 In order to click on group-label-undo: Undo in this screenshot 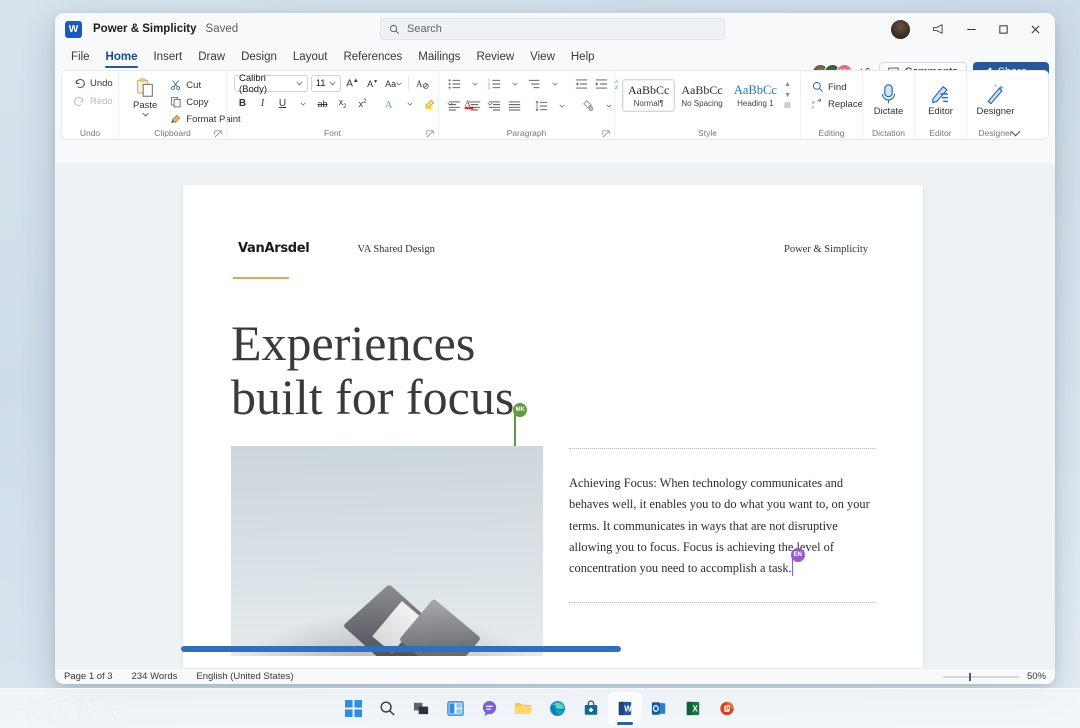, I will do `click(90, 133)`.